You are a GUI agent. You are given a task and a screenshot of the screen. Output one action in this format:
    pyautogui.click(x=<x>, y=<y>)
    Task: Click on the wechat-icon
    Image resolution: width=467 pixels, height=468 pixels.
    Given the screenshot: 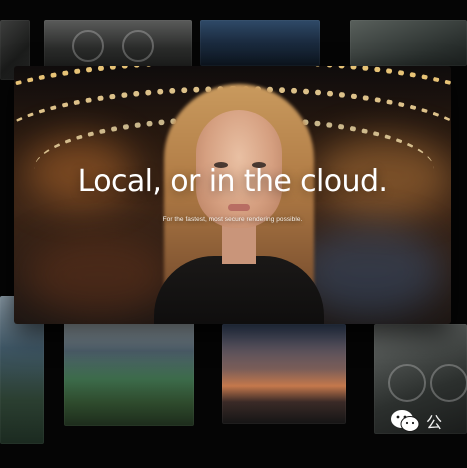 What is the action you would take?
    pyautogui.click(x=405, y=421)
    